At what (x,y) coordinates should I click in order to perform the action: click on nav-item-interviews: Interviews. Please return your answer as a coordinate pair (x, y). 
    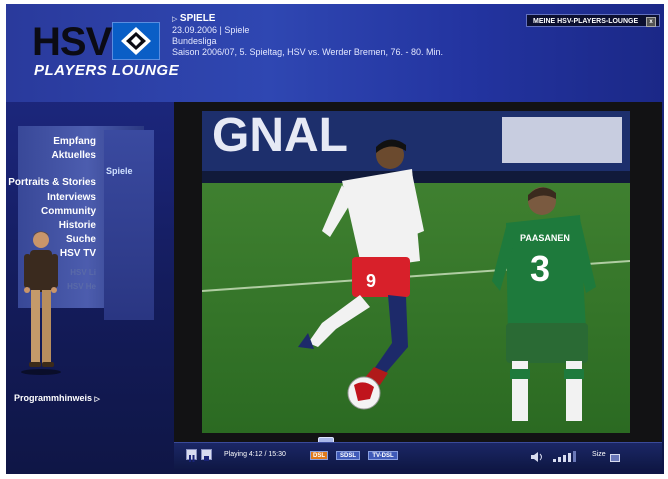
    Looking at the image, I should click on (71, 197).